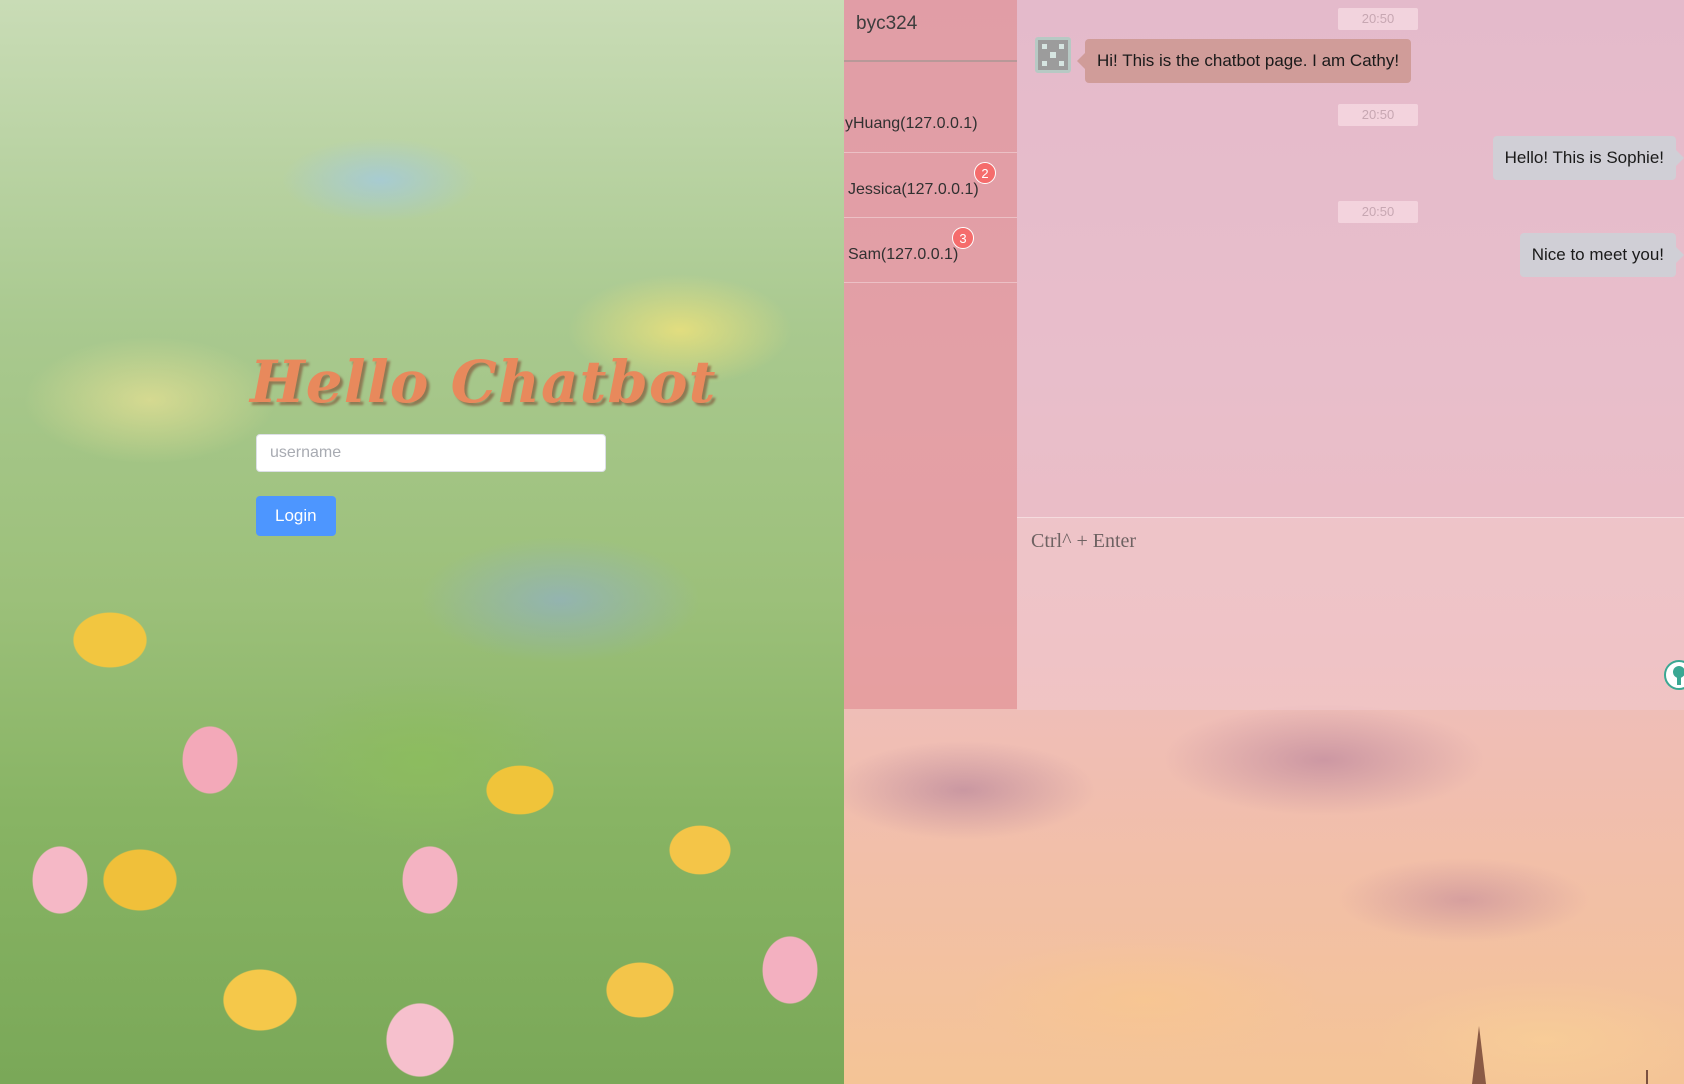 Image resolution: width=1684 pixels, height=1084 pixels. Describe the element at coordinates (1647, 1077) in the screenshot. I see `spire-silhouette-small` at that location.